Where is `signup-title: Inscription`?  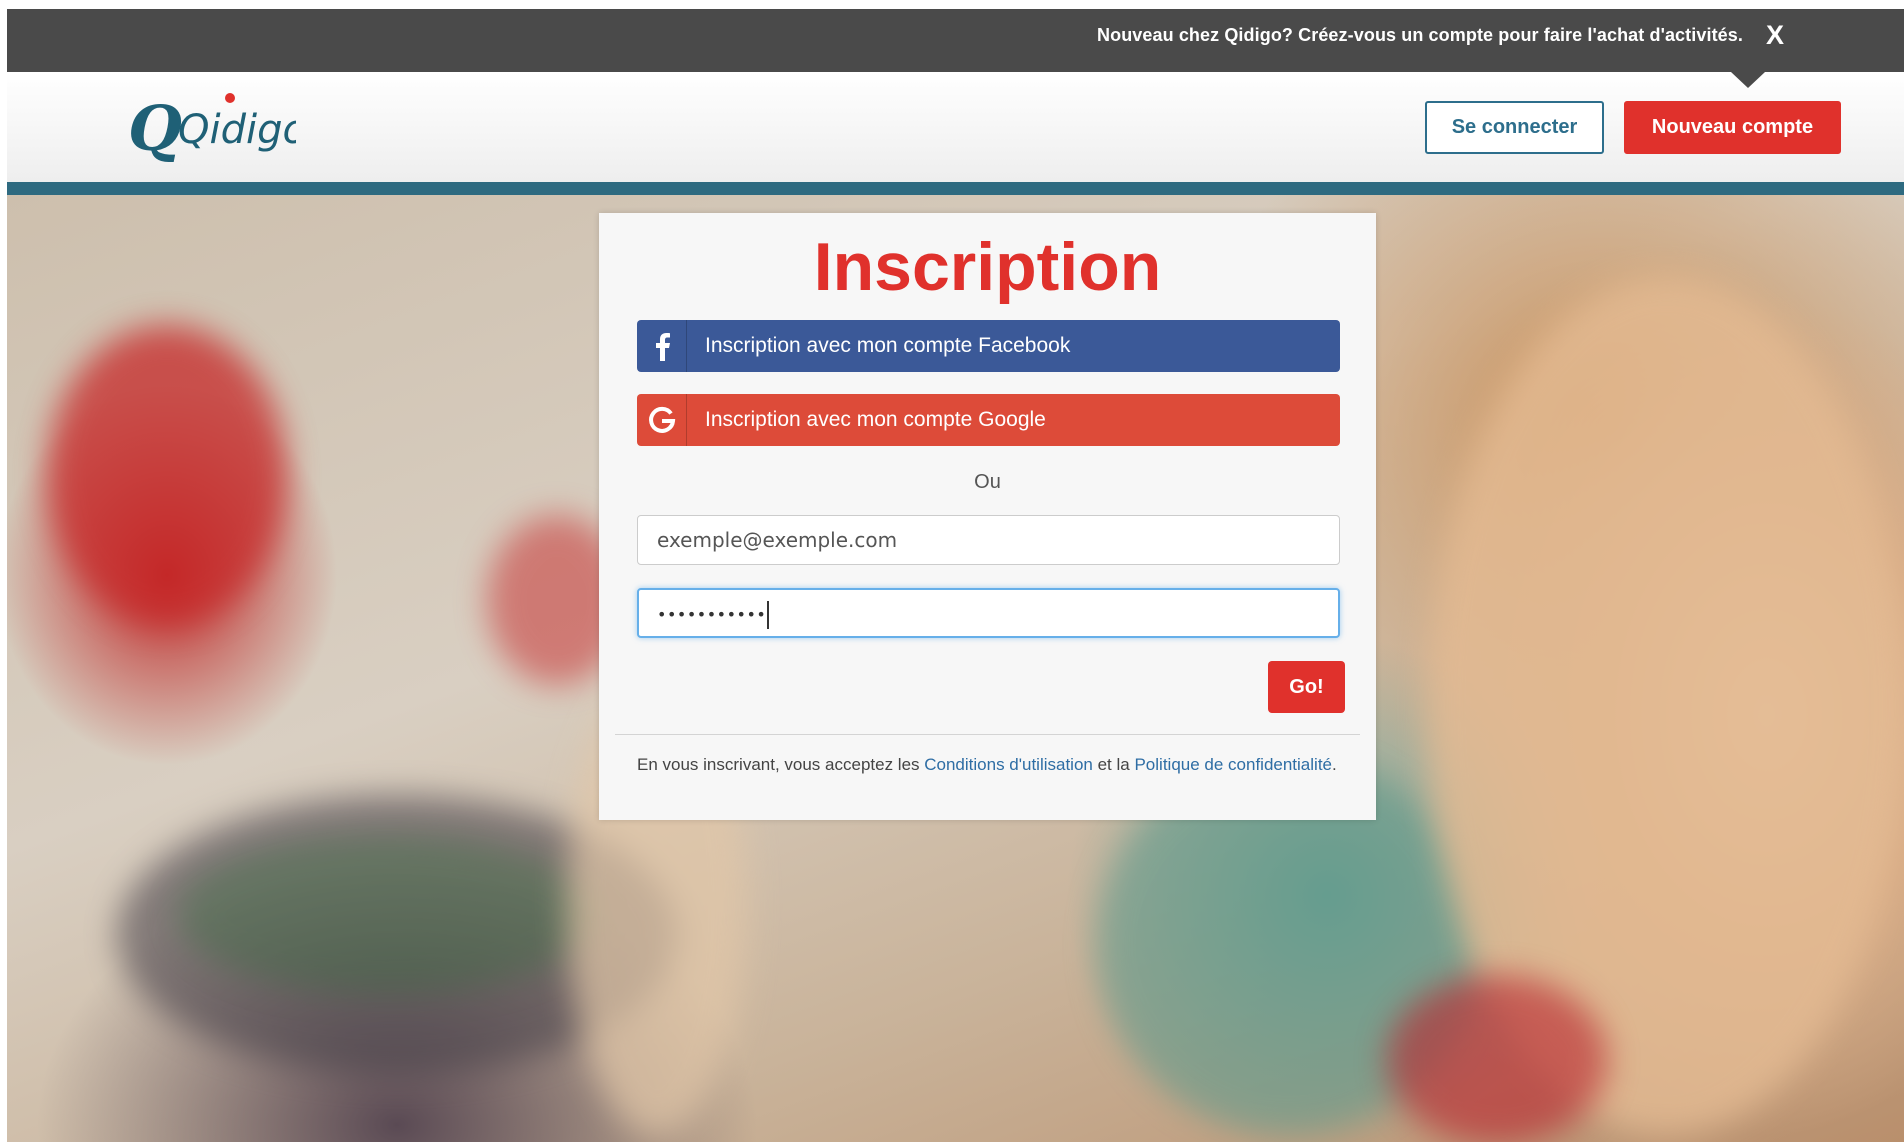
signup-title: Inscription is located at coordinates (987, 267).